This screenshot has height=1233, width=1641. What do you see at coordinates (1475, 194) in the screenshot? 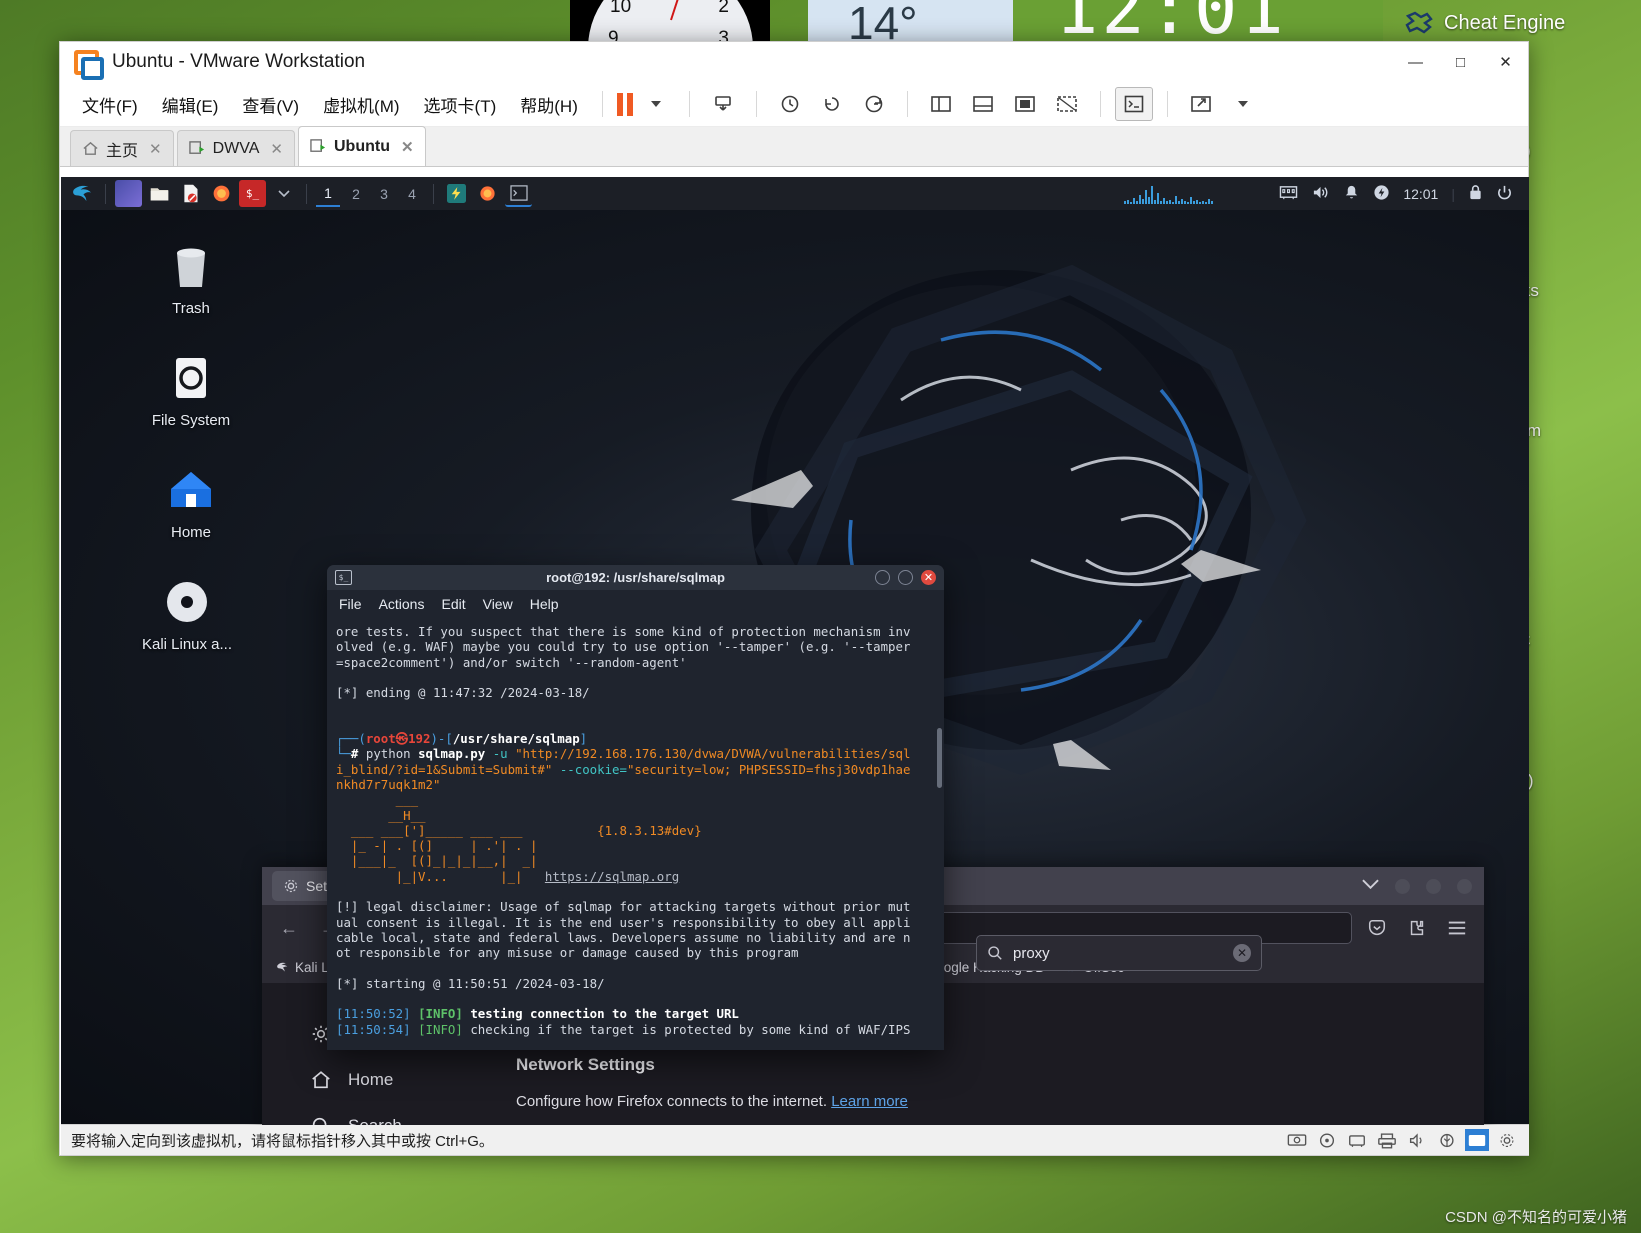
I see `lock-icon` at bounding box center [1475, 194].